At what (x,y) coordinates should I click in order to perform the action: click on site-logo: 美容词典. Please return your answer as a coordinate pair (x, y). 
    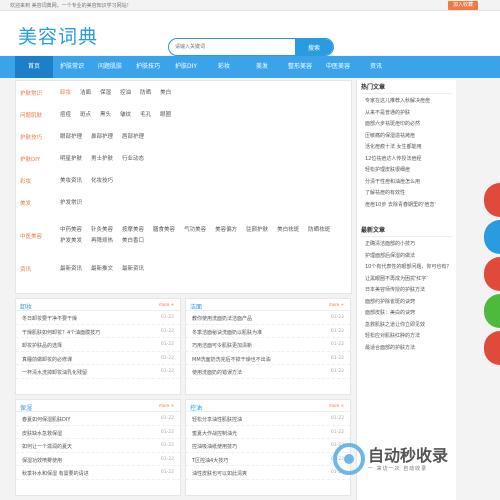
    Looking at the image, I should click on (58, 35).